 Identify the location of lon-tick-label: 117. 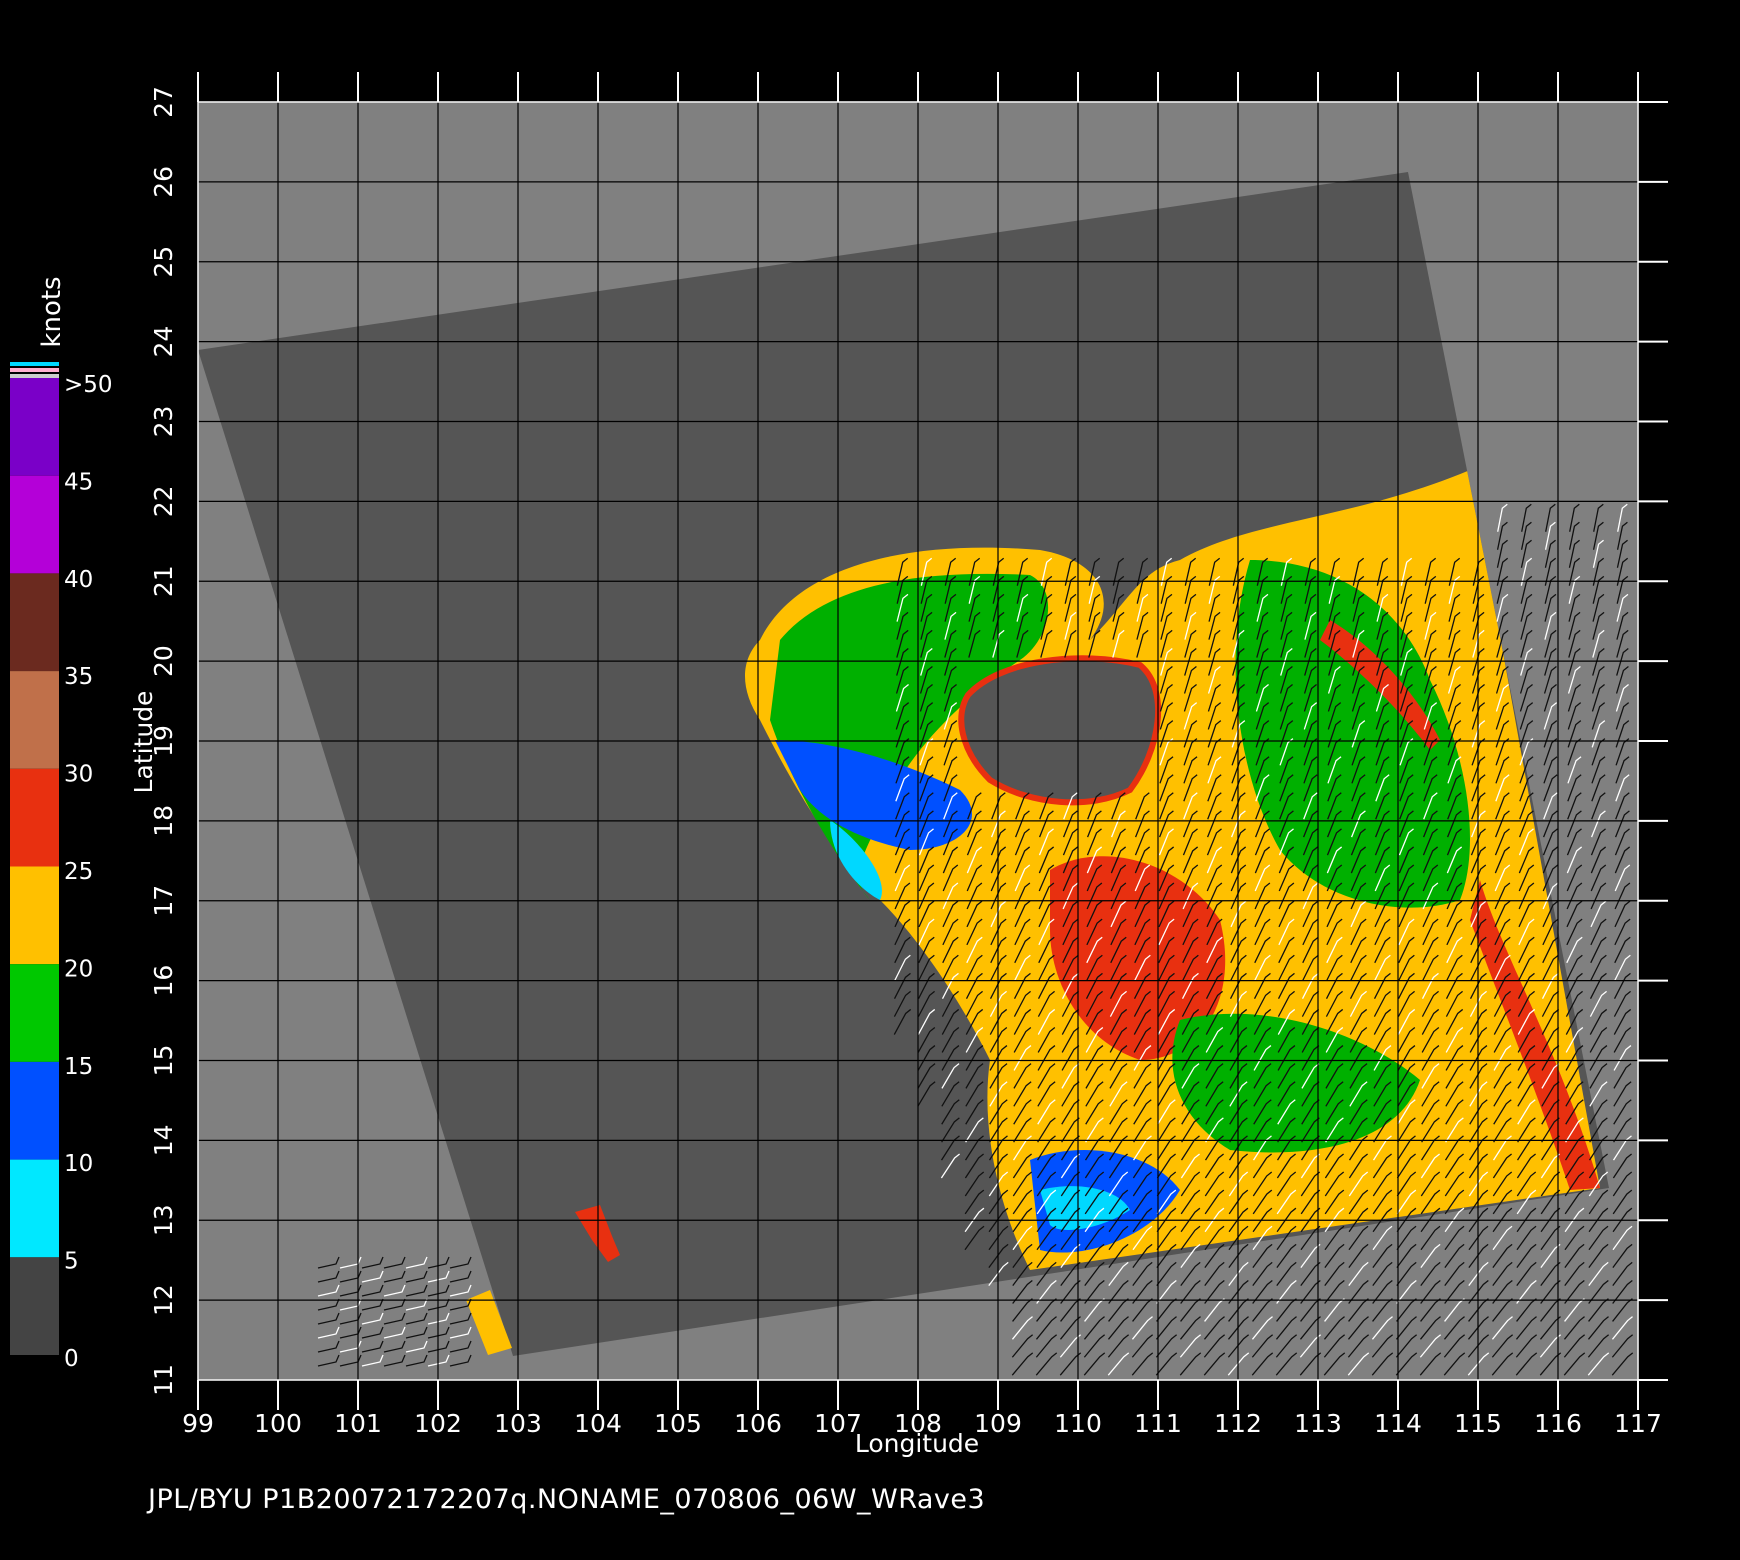
(1638, 1423).